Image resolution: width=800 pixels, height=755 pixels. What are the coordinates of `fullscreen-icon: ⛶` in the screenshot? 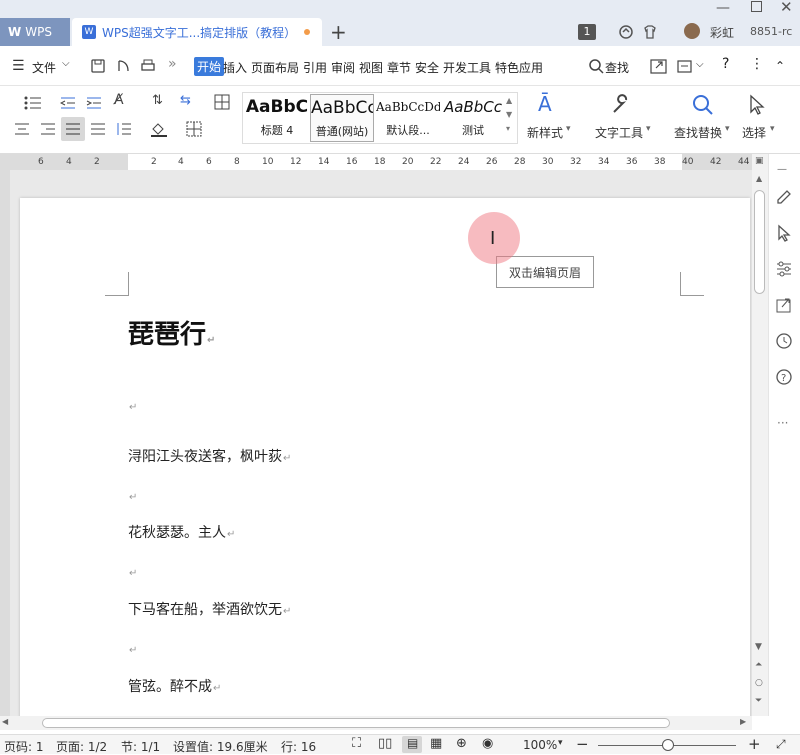 It's located at (356, 743).